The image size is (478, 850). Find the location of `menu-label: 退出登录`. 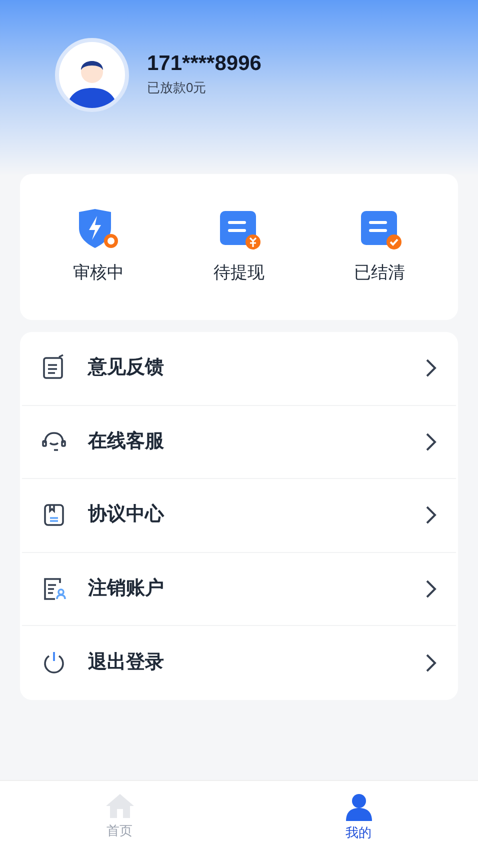

menu-label: 退出登录 is located at coordinates (126, 662).